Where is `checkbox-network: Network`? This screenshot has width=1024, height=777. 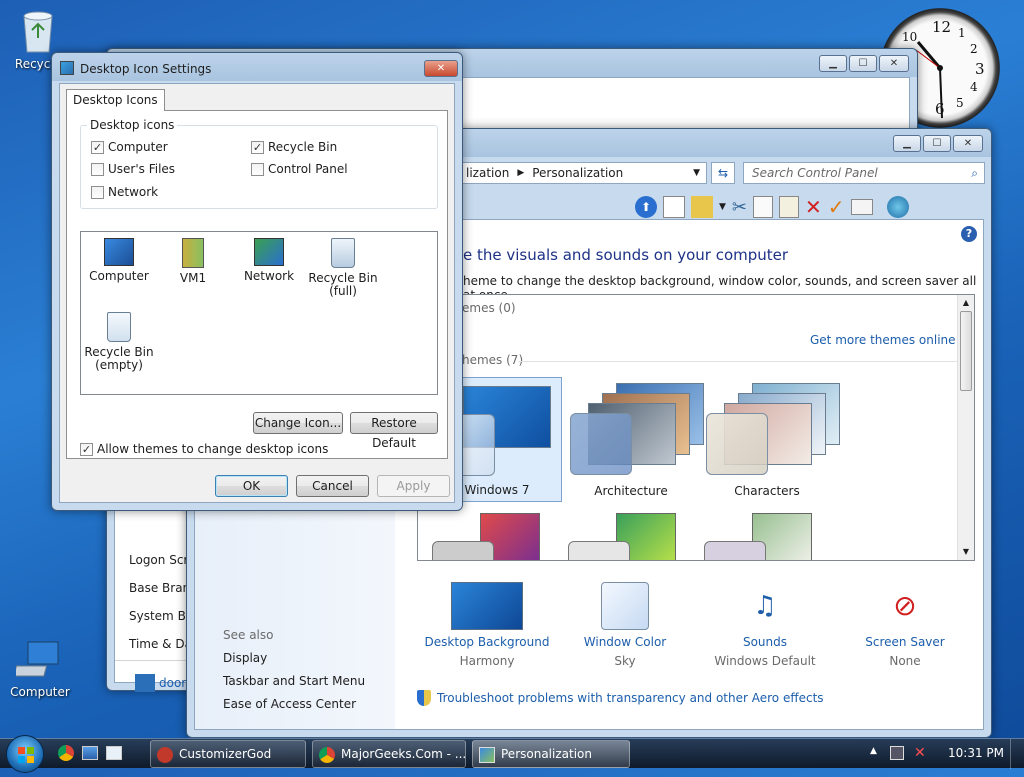
checkbox-network: Network is located at coordinates (124, 192).